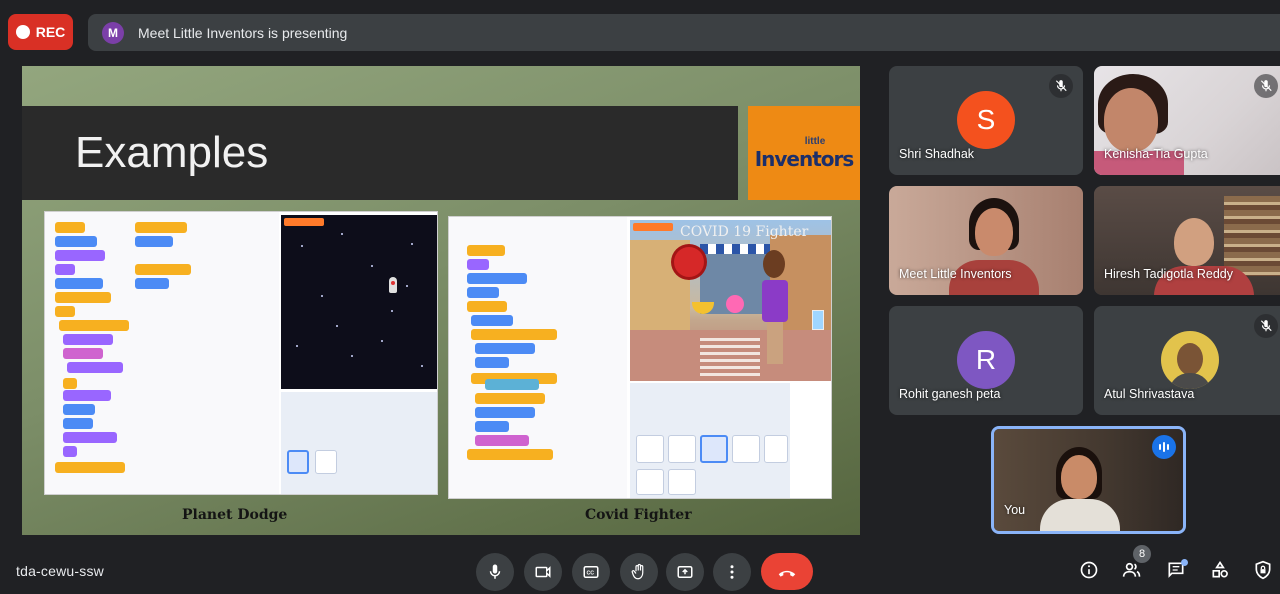  I want to click on example-planet-dodge, so click(241, 353).